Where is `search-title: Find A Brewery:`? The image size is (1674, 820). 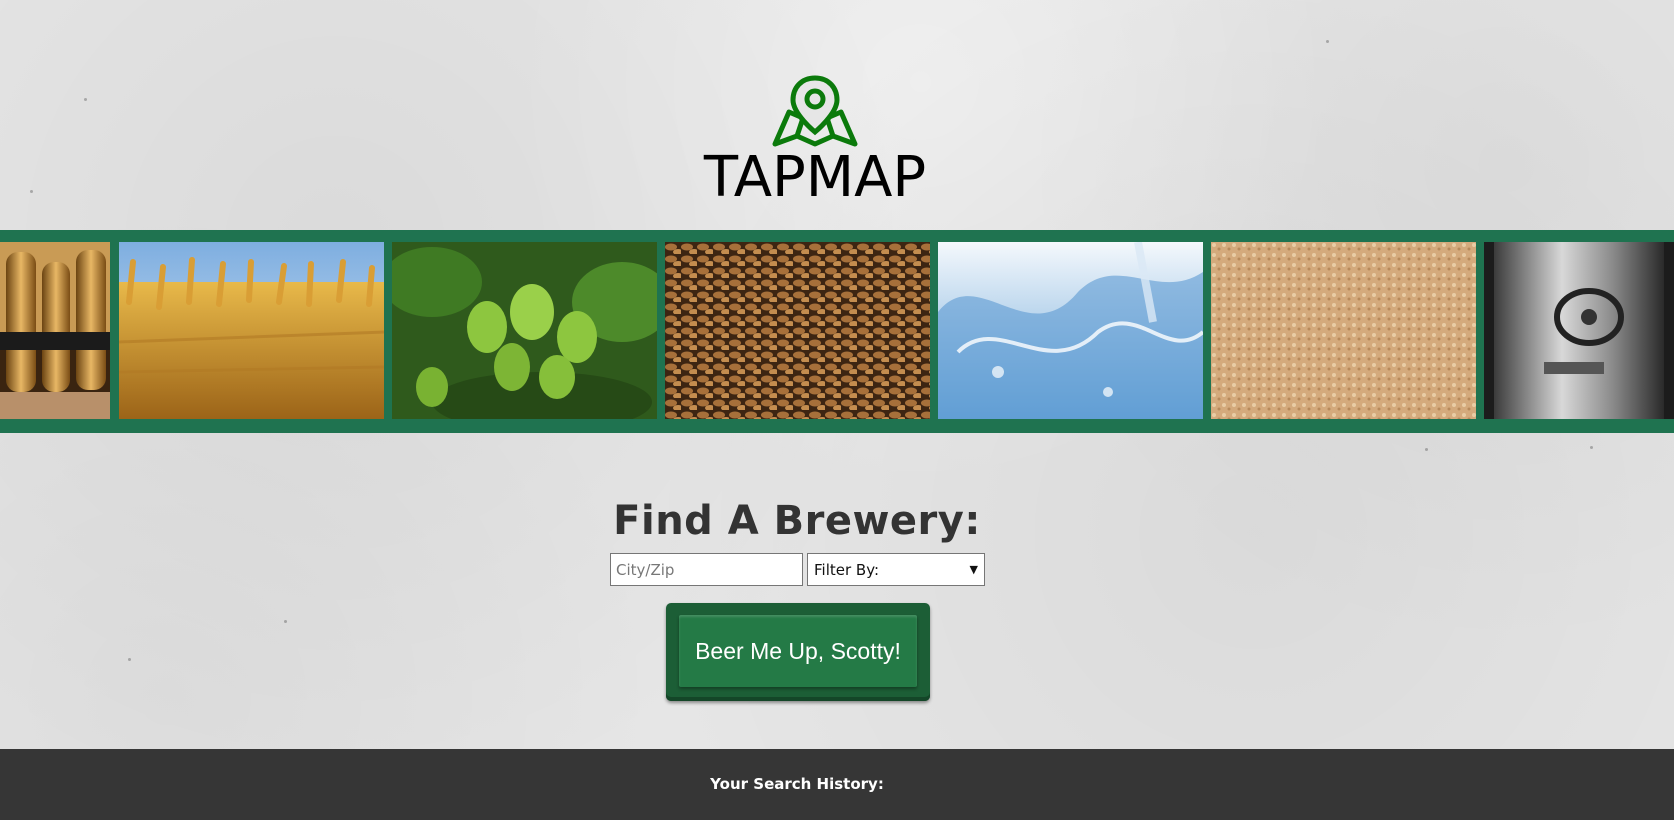 search-title: Find A Brewery: is located at coordinates (797, 521).